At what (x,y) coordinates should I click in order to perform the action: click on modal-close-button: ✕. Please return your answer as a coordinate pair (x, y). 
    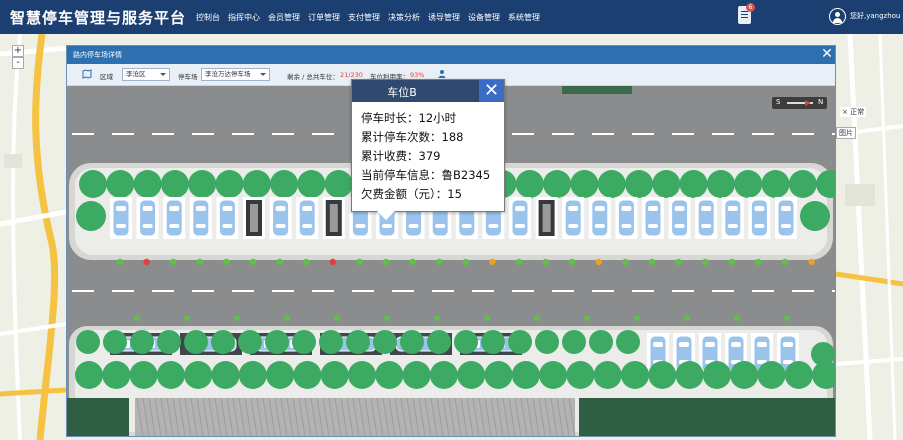
    Looking at the image, I should click on (827, 55).